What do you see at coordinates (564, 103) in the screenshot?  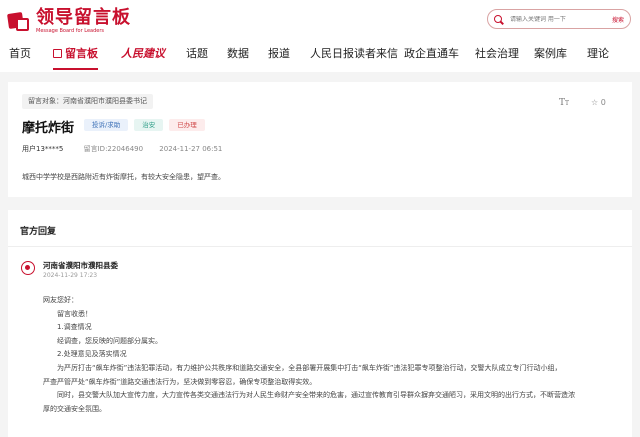 I see `font-size-icon: TT` at bounding box center [564, 103].